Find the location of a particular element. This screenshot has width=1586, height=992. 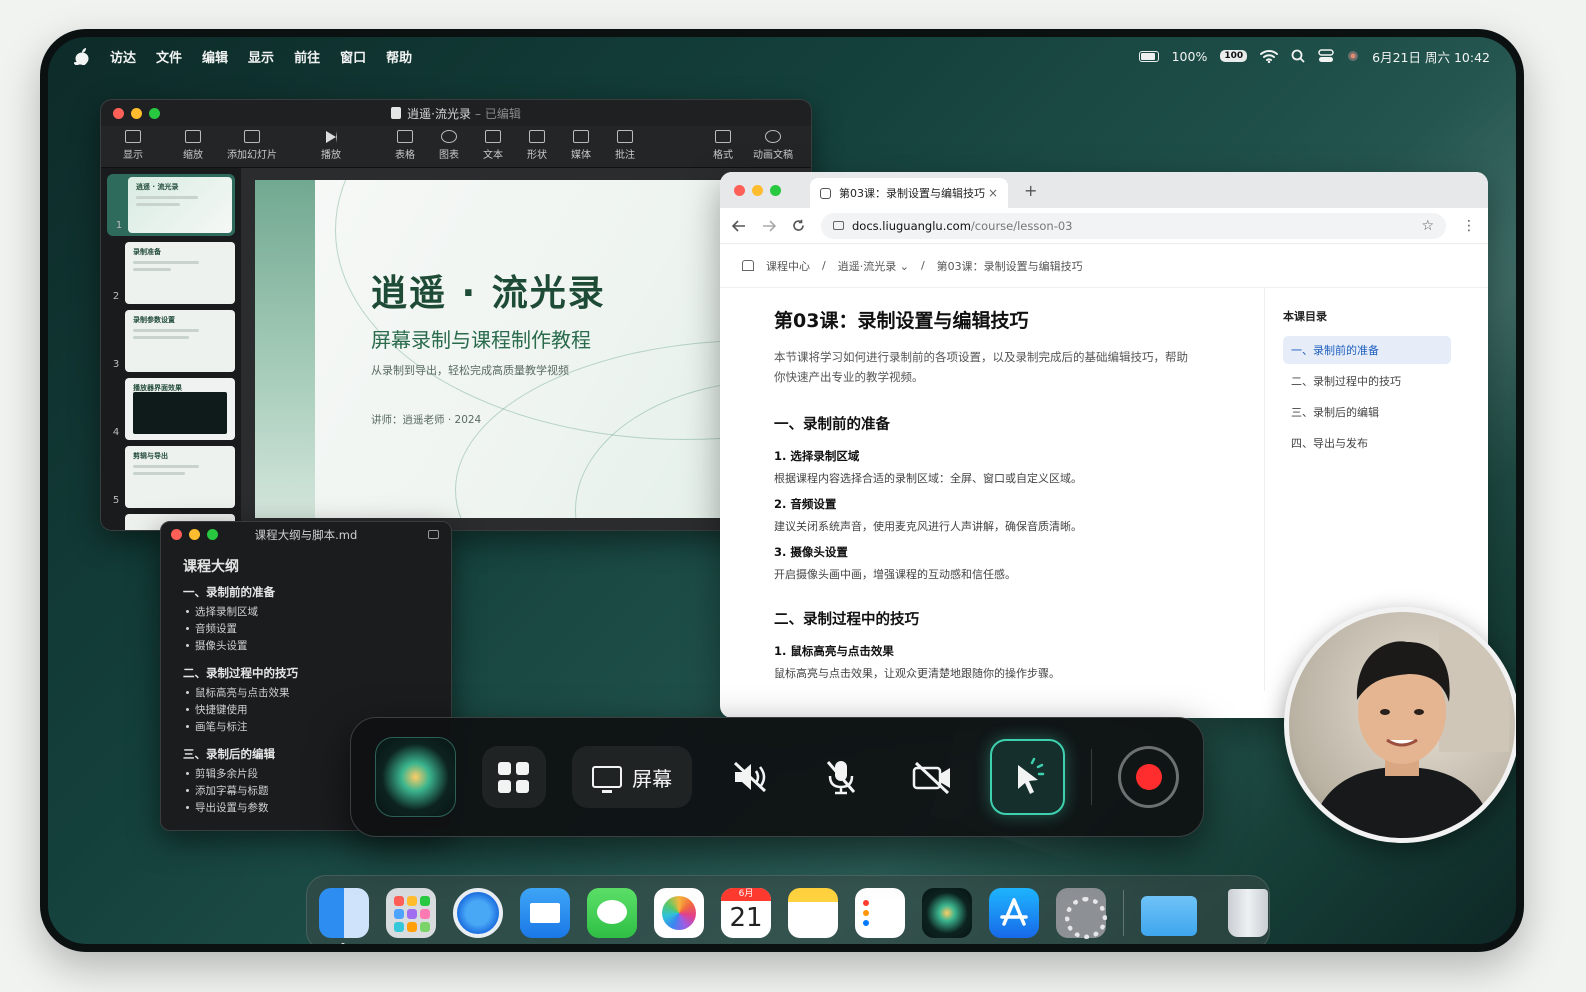

menu-finder: 访达 is located at coordinates (123, 56).